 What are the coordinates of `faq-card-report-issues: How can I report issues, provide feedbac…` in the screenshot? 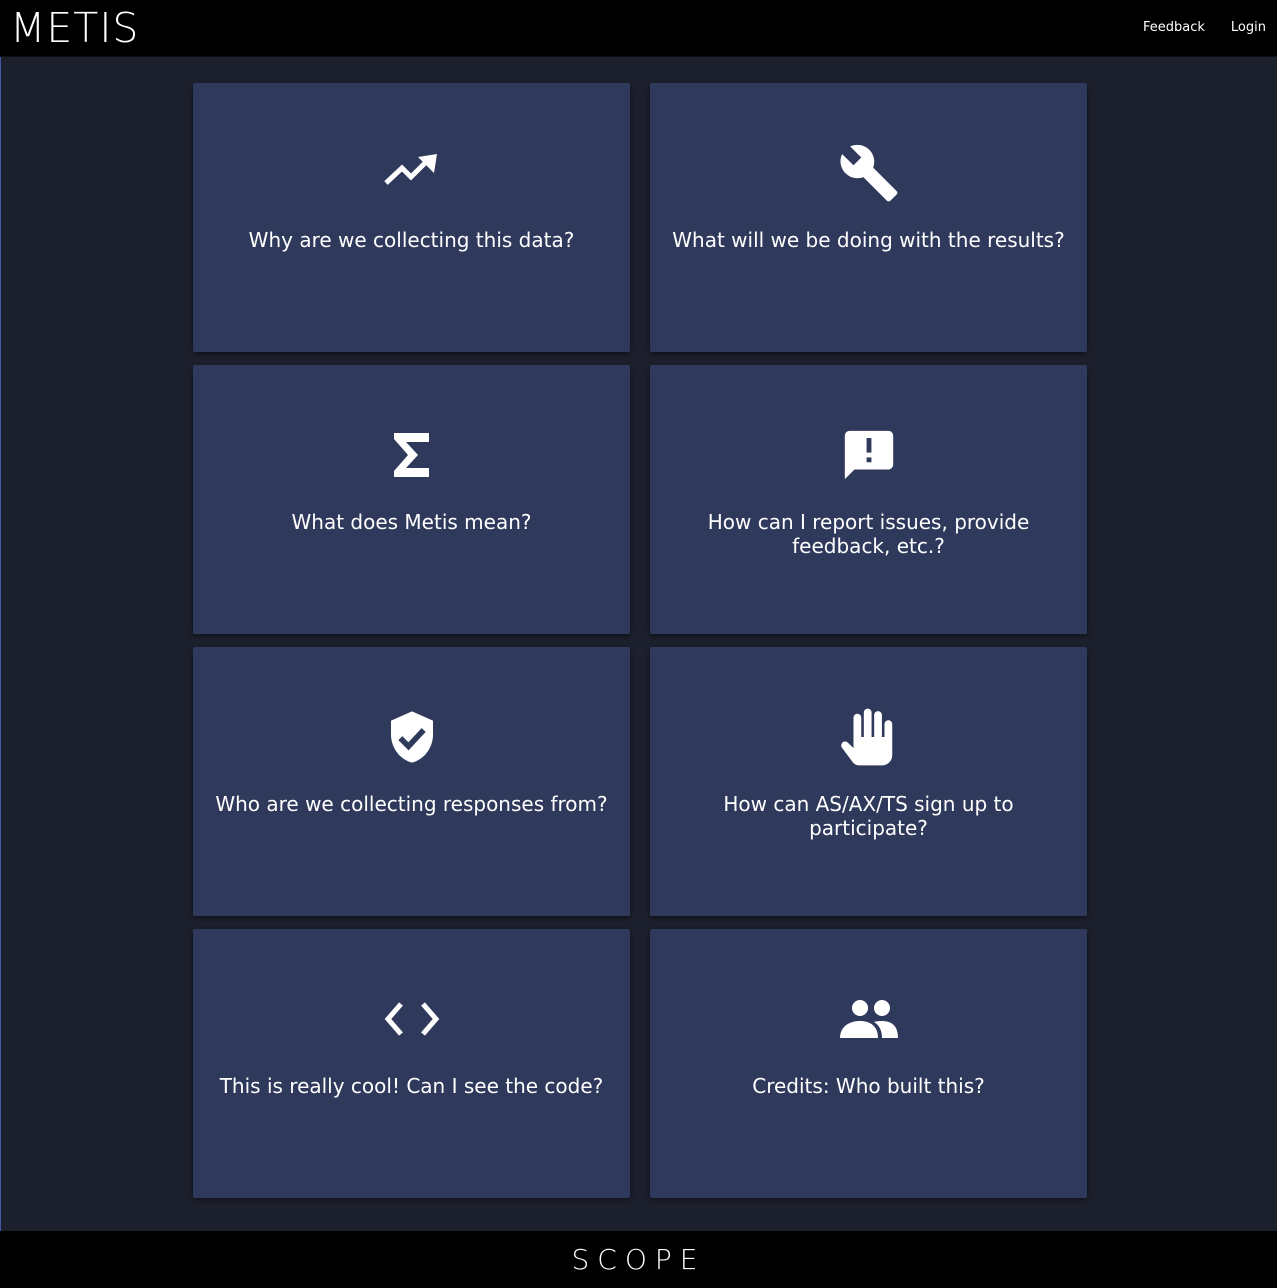 It's located at (868, 499).